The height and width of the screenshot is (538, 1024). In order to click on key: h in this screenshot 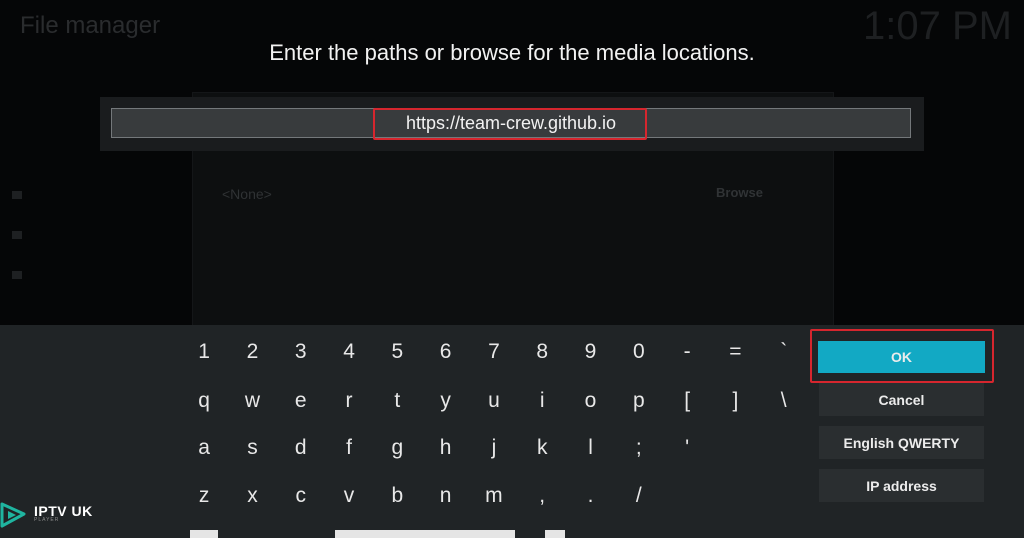, I will do `click(445, 448)`.